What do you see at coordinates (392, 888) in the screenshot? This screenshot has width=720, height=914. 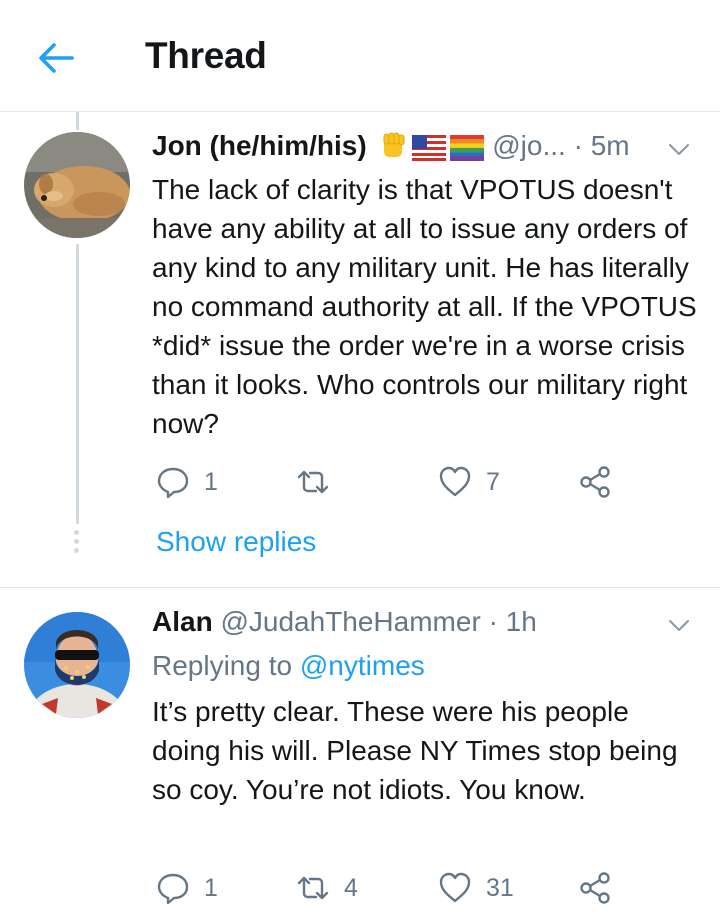 I see `tweet-actions: 1 4 31` at bounding box center [392, 888].